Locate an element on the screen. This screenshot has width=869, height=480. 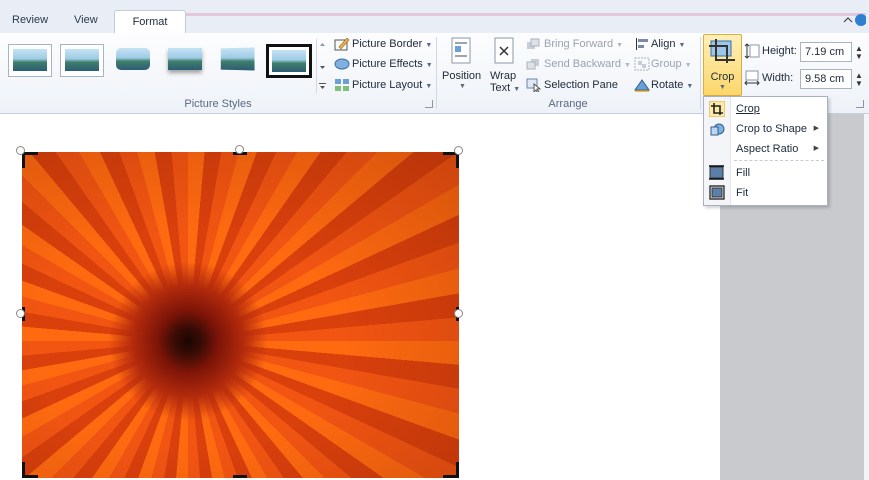
group-icon is located at coordinates (642, 65).